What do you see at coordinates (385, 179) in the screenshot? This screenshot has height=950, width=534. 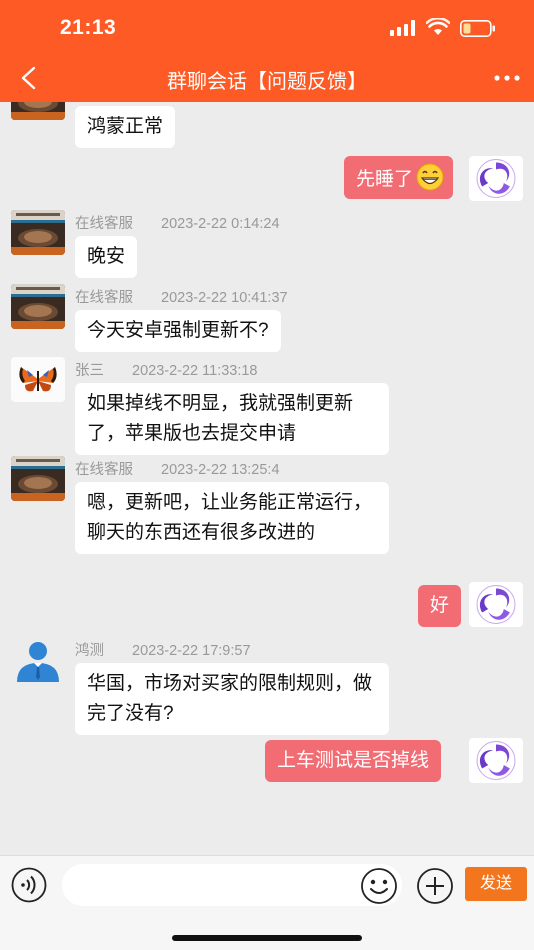 I see `message-text: 先睡了` at bounding box center [385, 179].